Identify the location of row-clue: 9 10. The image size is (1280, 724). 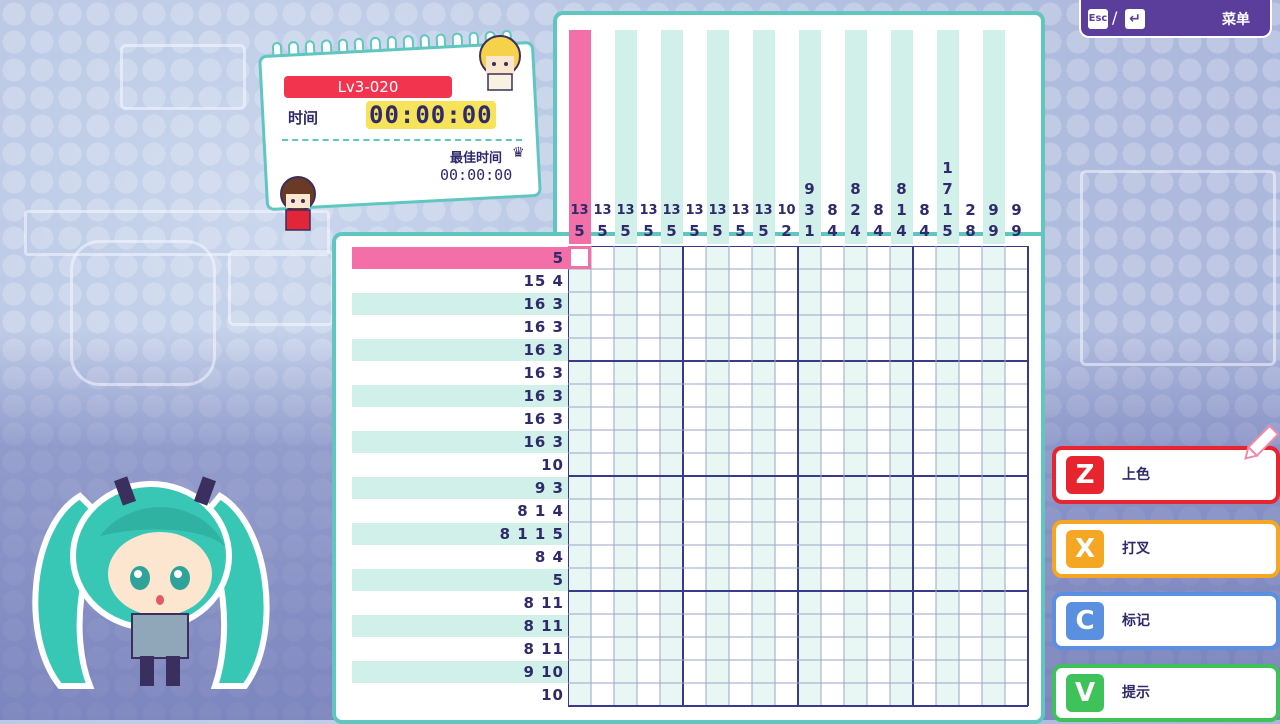
(543, 671).